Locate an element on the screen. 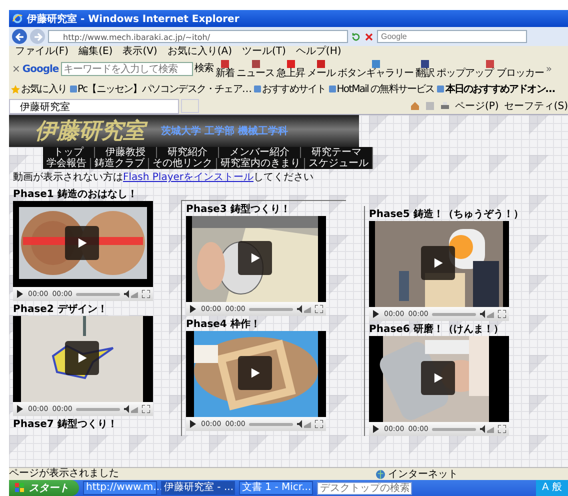  phase-title: Phase2 デザイン！ is located at coordinates (60, 310).